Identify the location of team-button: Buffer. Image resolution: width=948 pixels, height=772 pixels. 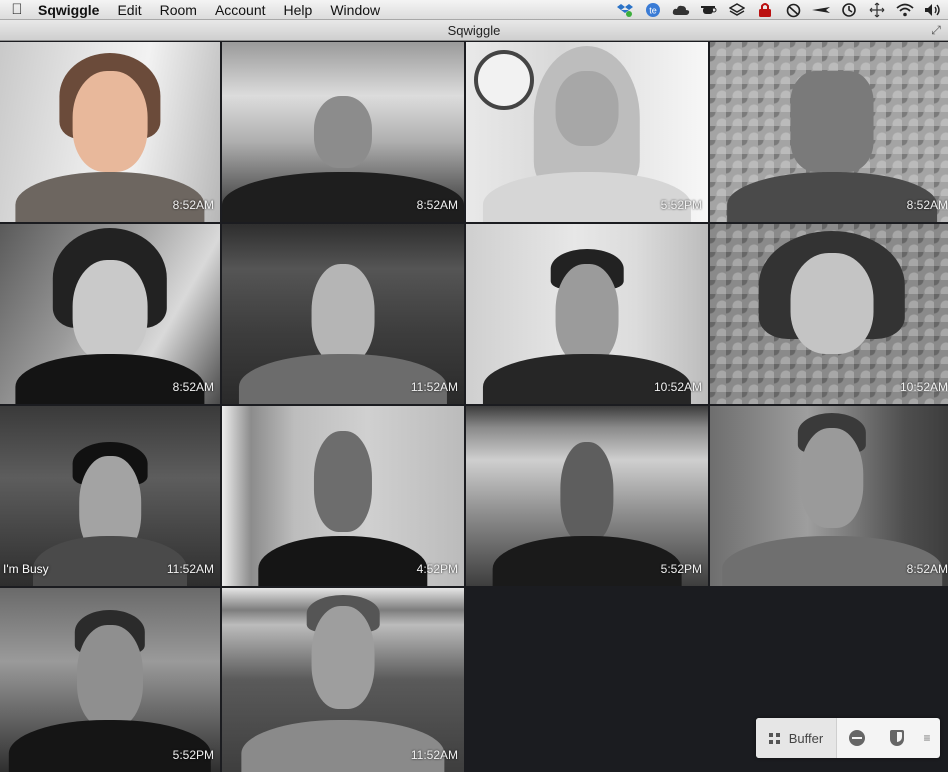
(796, 738).